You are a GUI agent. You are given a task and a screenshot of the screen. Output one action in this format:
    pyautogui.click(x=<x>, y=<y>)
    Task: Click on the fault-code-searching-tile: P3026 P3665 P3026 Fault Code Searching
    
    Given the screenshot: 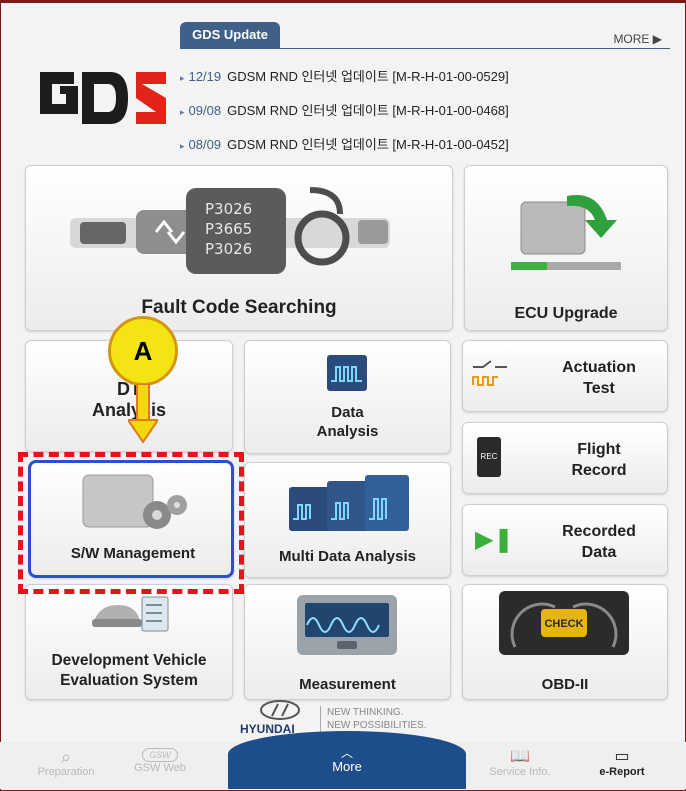 What is the action you would take?
    pyautogui.click(x=239, y=248)
    